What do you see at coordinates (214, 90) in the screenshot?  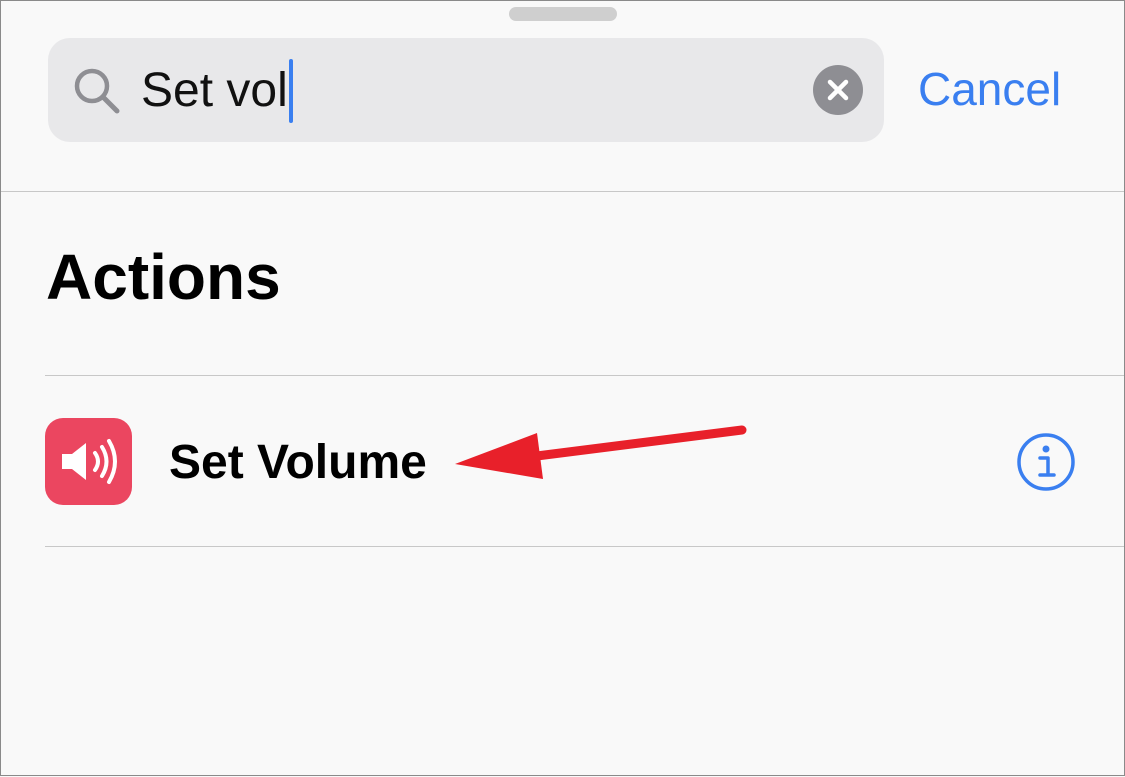 I see `search-query-text: Set vol` at bounding box center [214, 90].